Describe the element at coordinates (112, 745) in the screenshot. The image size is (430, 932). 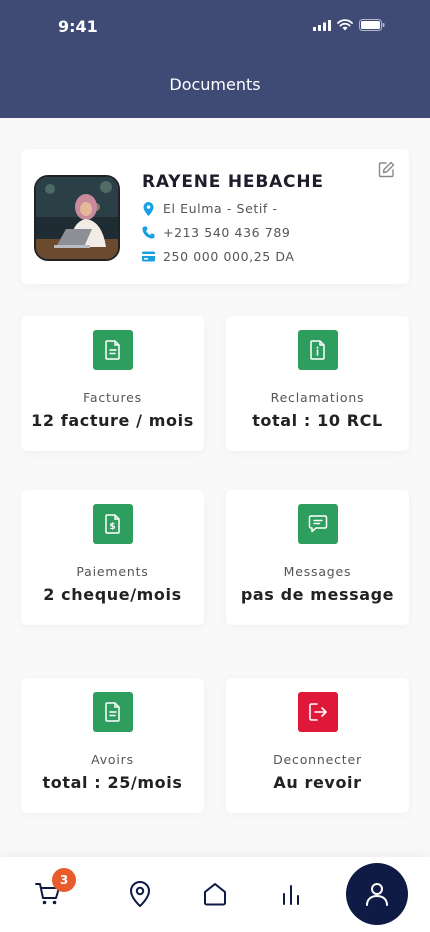
I see `tile-avoirs: Avoirs total : 25/mois` at that location.